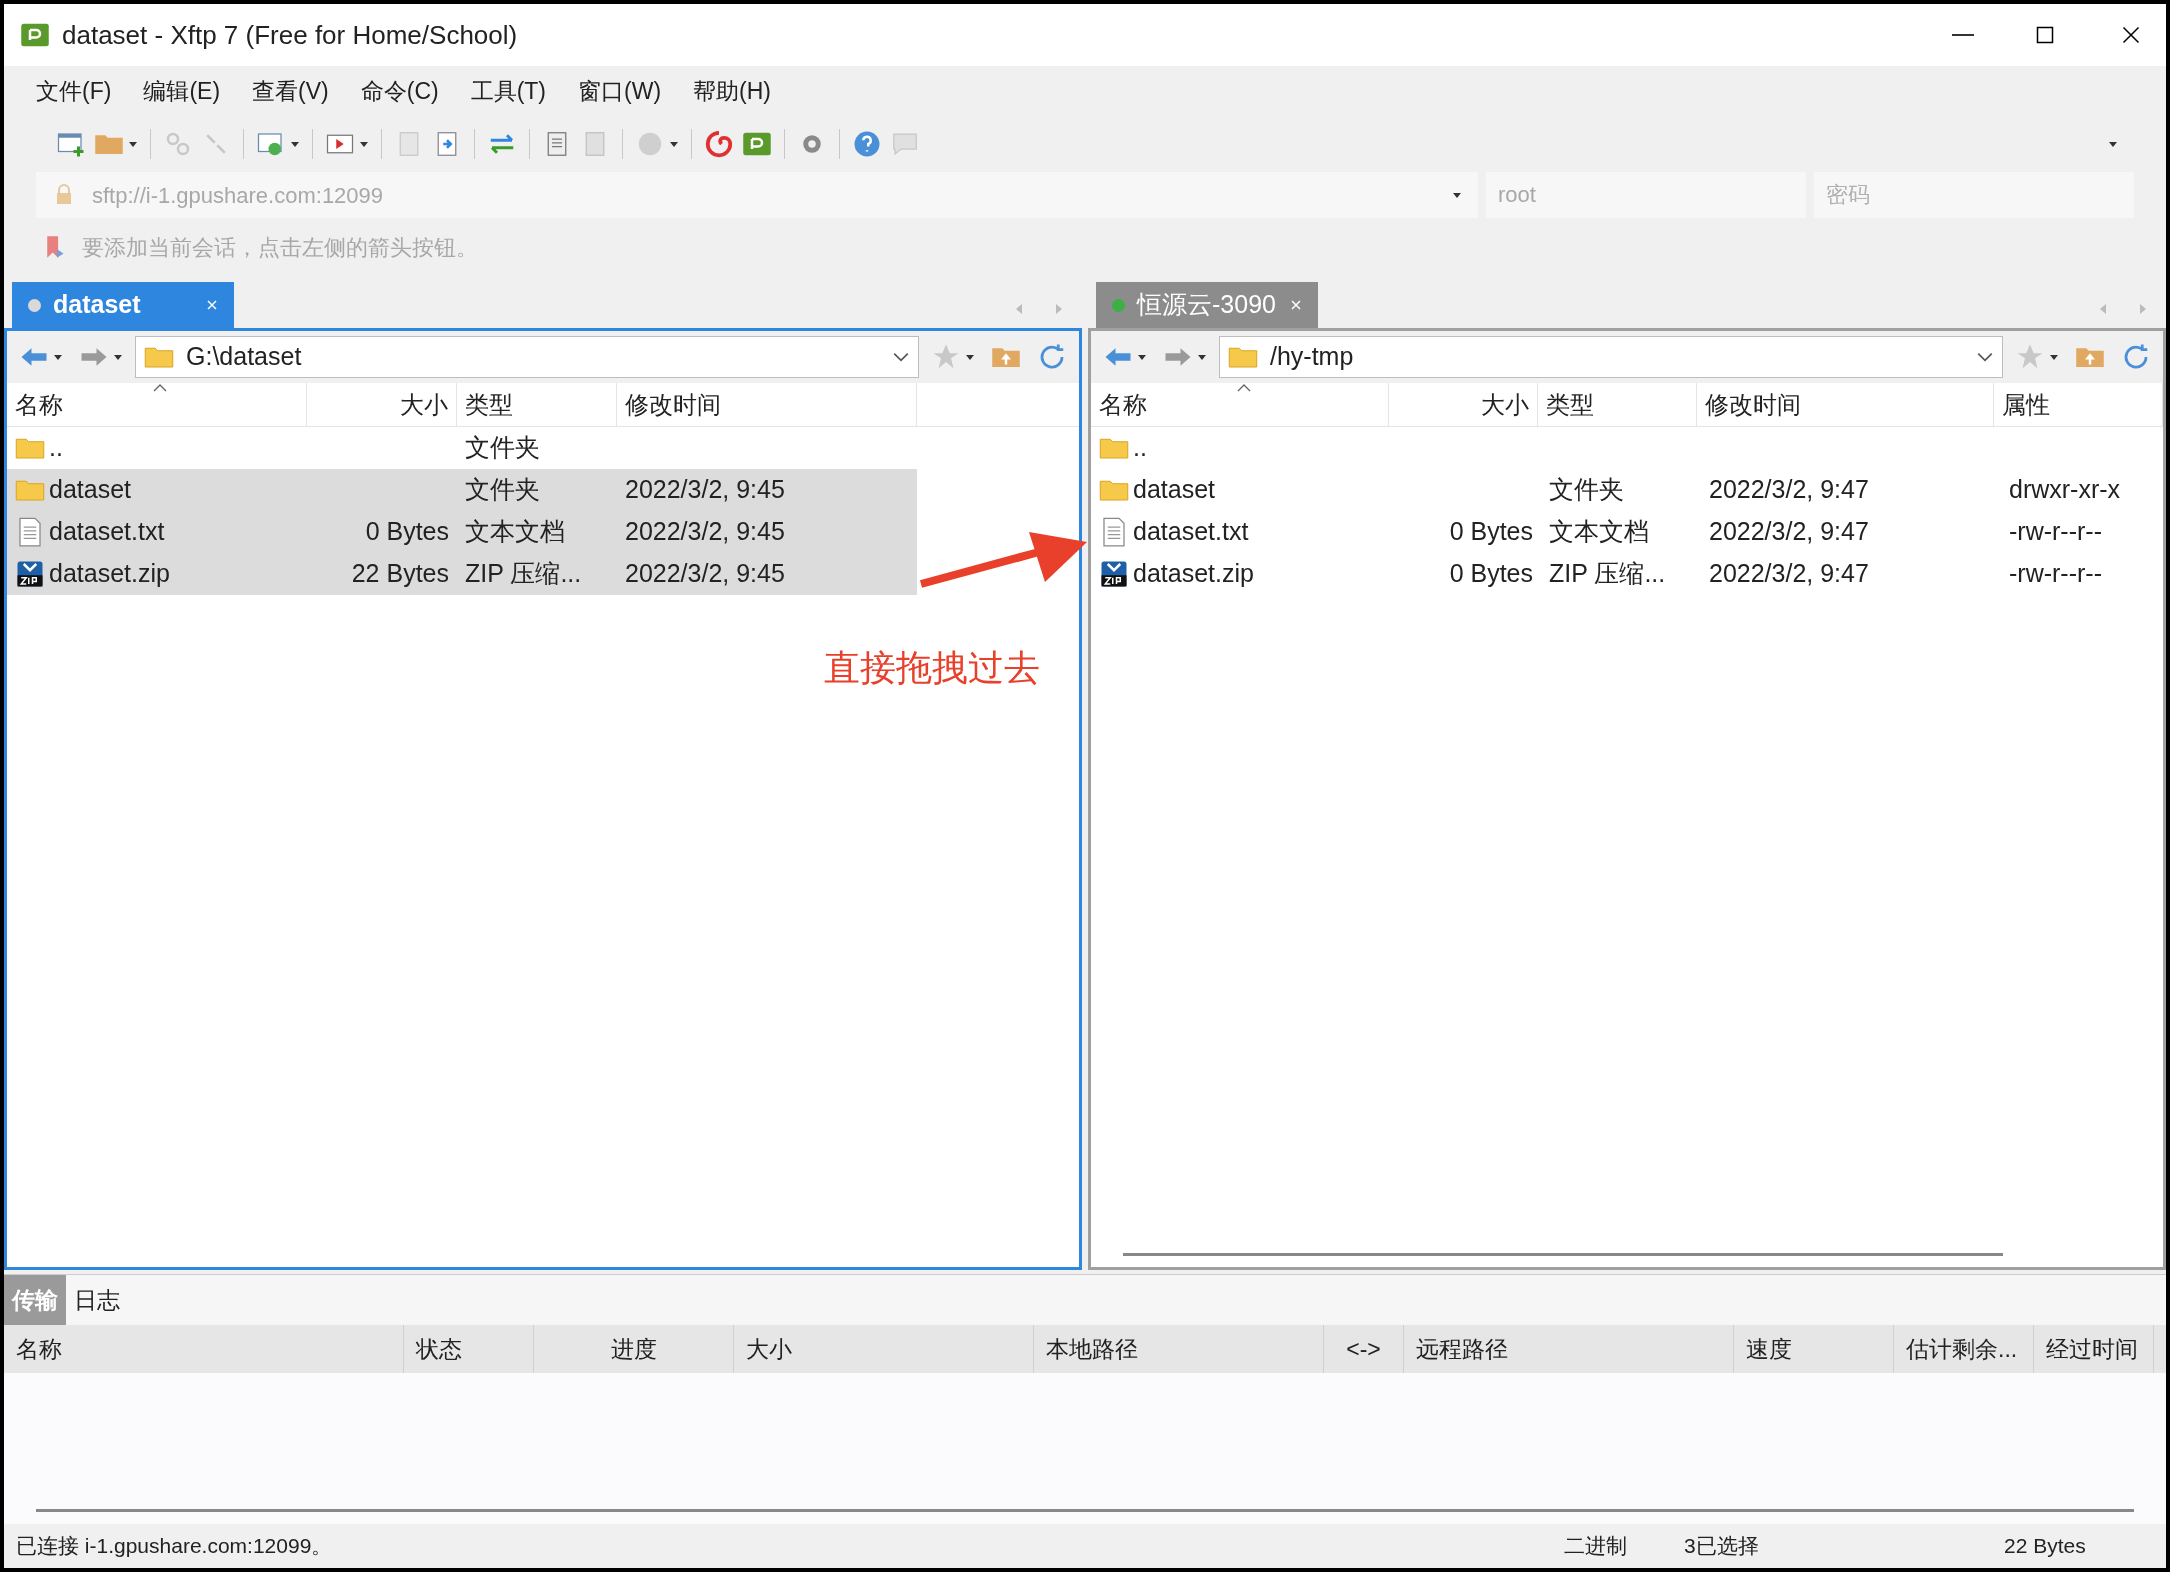 The height and width of the screenshot is (1572, 2170). What do you see at coordinates (732, 91) in the screenshot?
I see `menu-item: 帮助(H)` at bounding box center [732, 91].